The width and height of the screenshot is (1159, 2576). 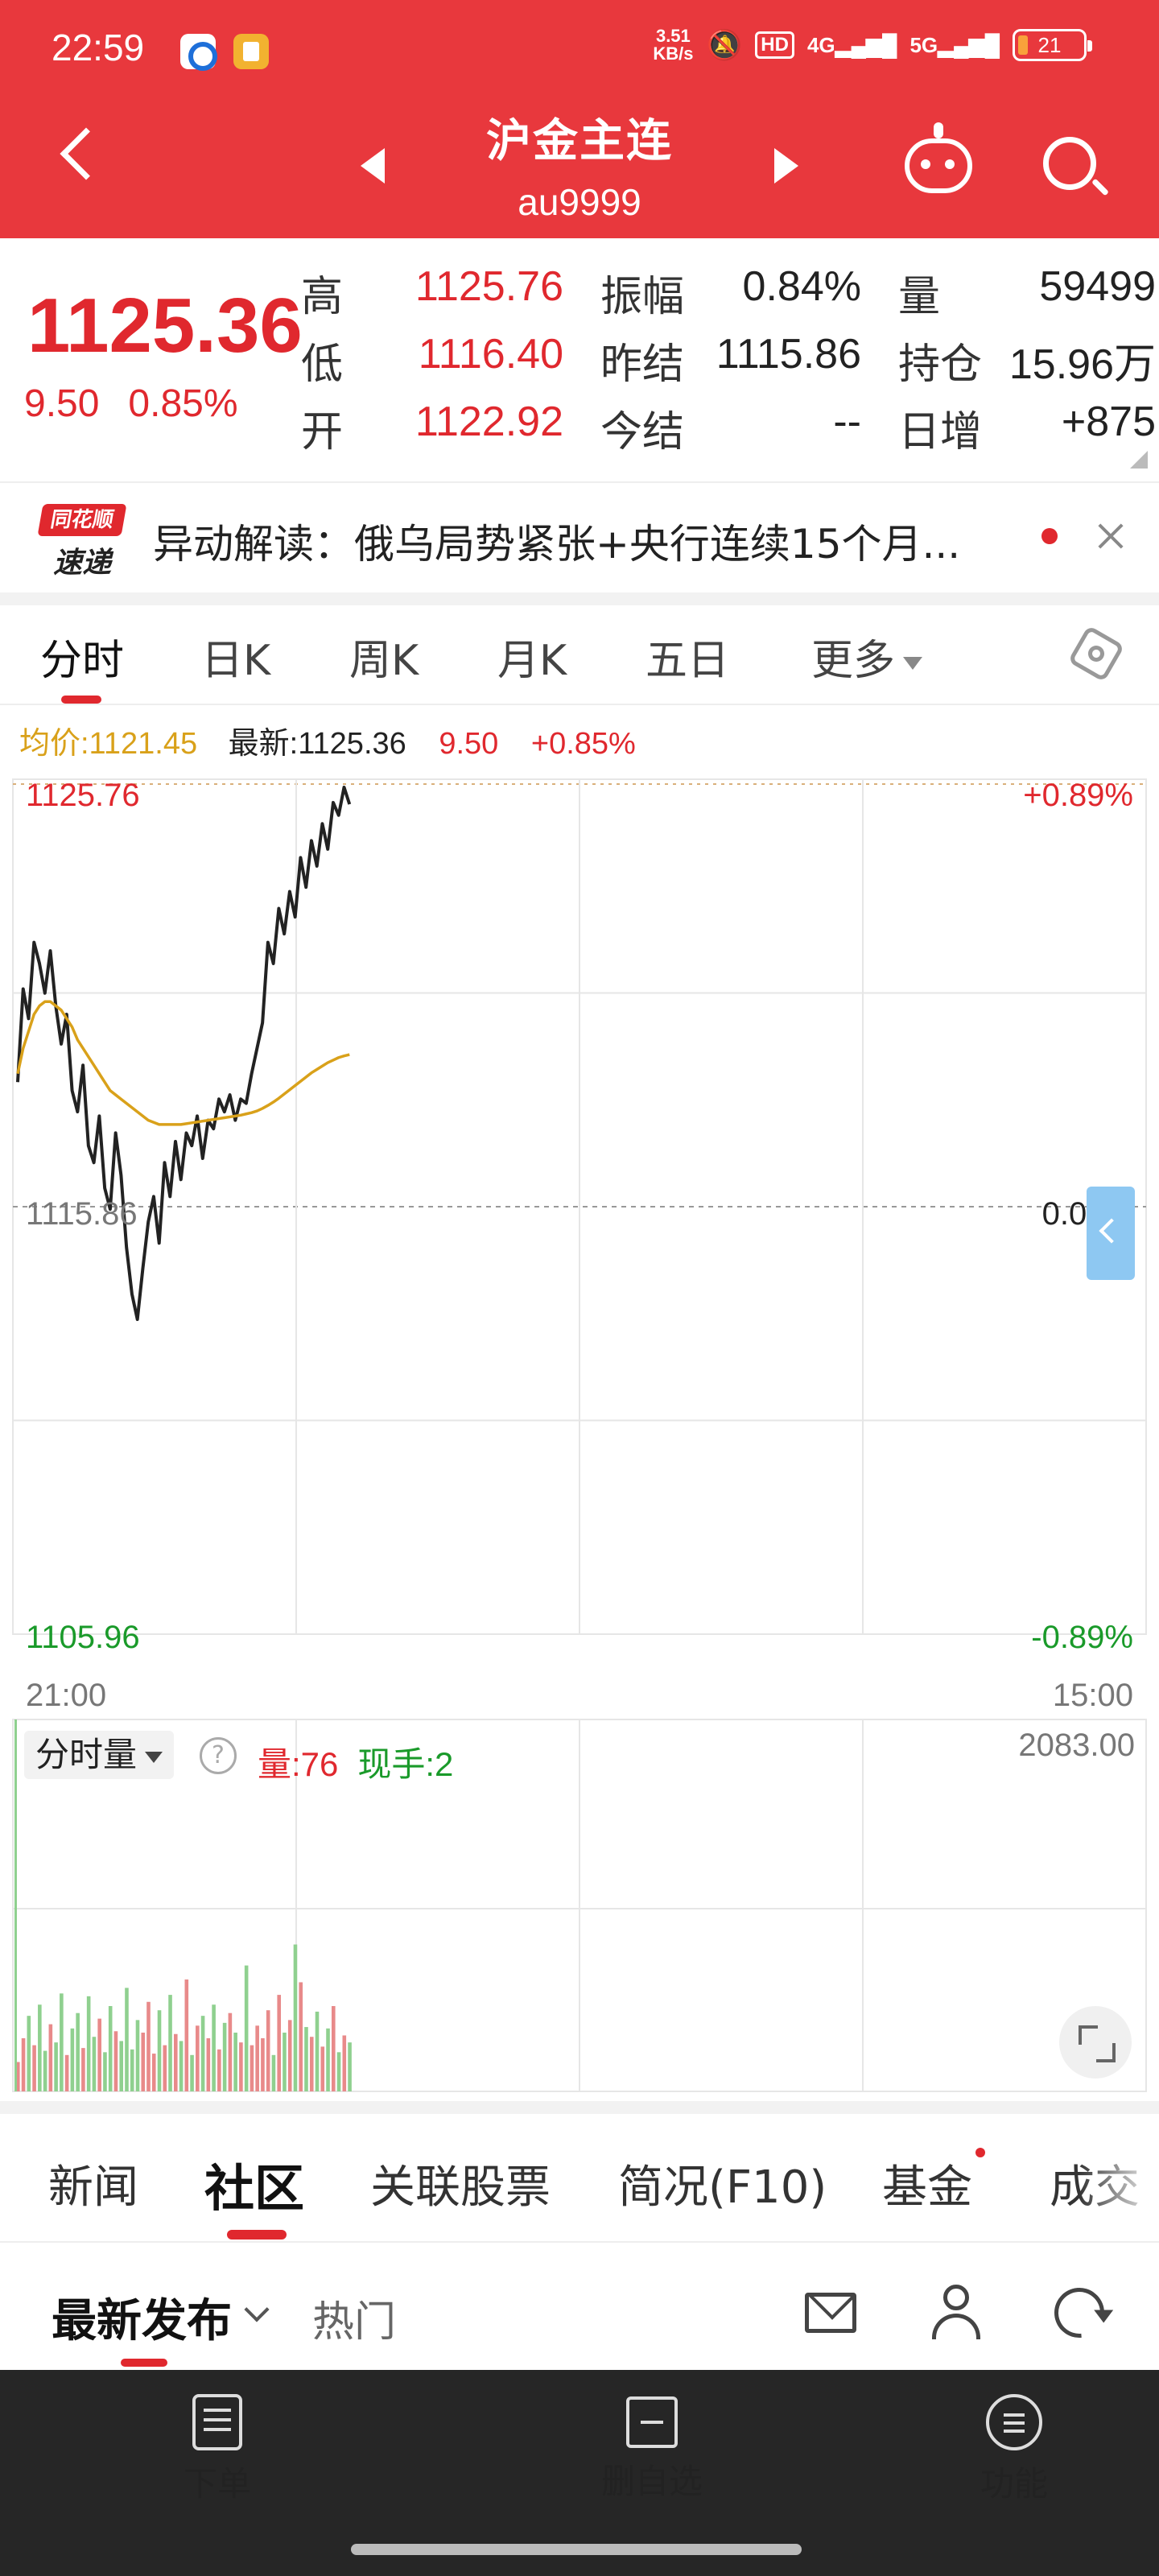 What do you see at coordinates (461, 2183) in the screenshot?
I see `tab-related-stocks: 关联股票` at bounding box center [461, 2183].